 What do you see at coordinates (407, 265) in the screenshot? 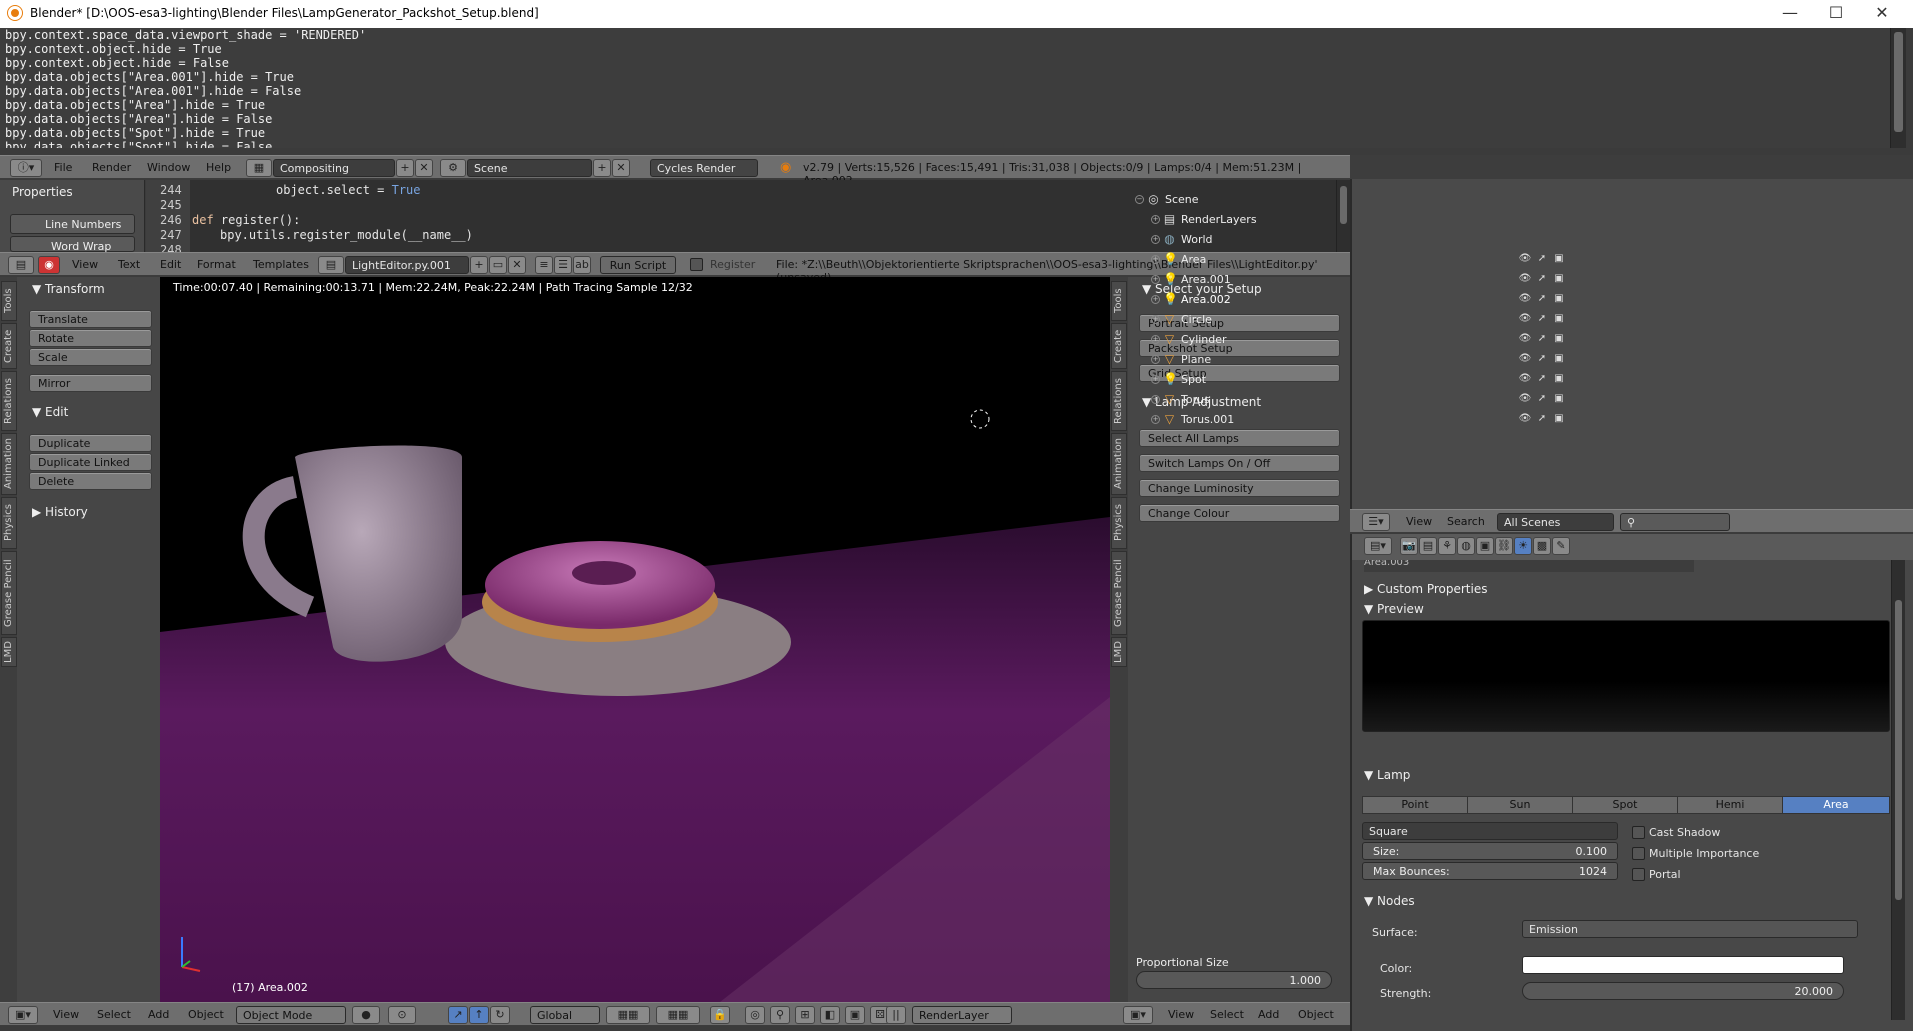
I see `text-filename-field: LightEditor.py.001` at bounding box center [407, 265].